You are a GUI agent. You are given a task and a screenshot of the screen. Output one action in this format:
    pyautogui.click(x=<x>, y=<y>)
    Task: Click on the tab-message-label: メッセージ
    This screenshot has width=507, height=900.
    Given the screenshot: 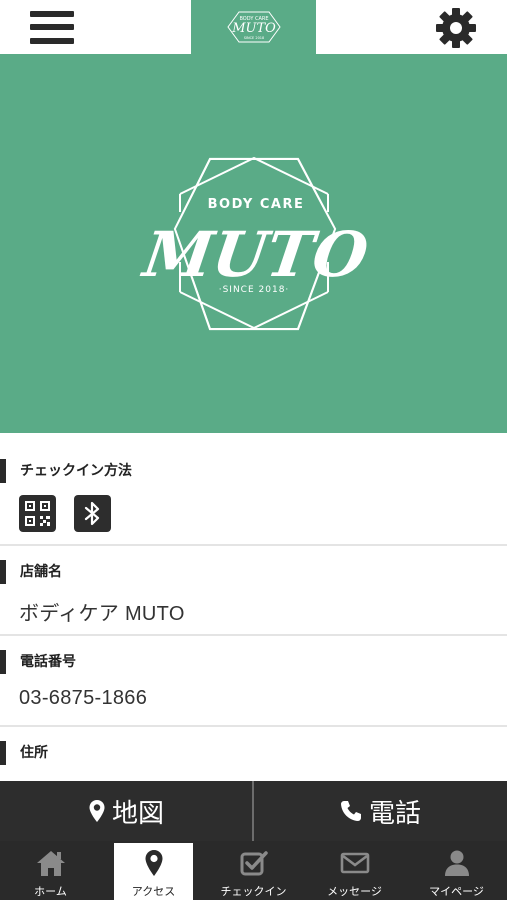 What is the action you would take?
    pyautogui.click(x=354, y=891)
    